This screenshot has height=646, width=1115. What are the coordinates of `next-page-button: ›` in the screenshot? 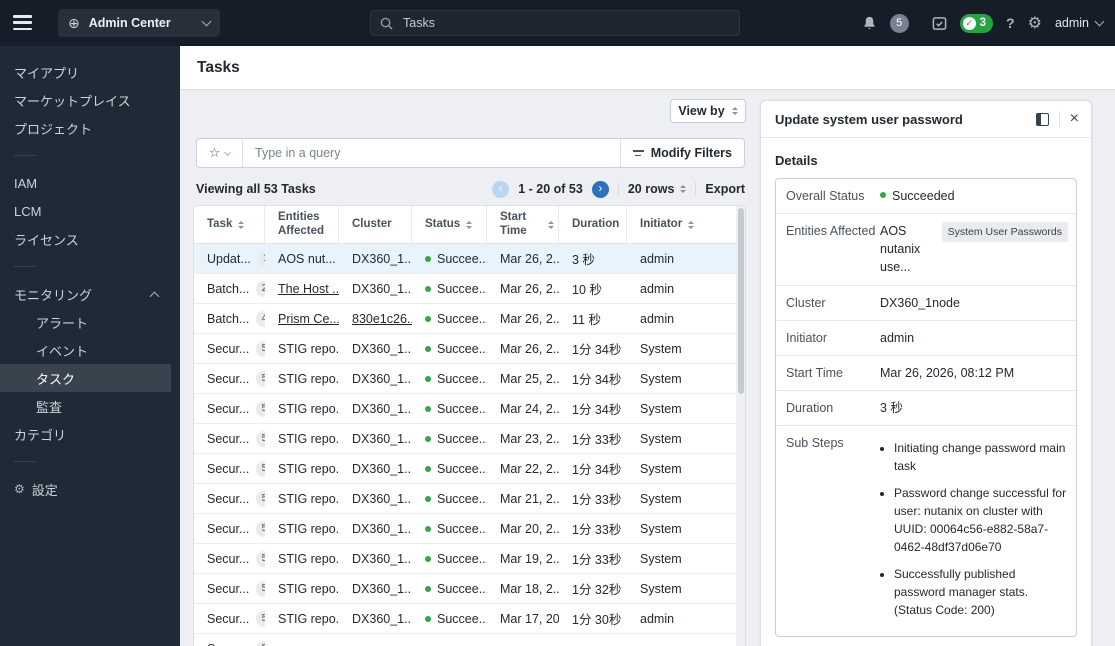 It's located at (600, 189).